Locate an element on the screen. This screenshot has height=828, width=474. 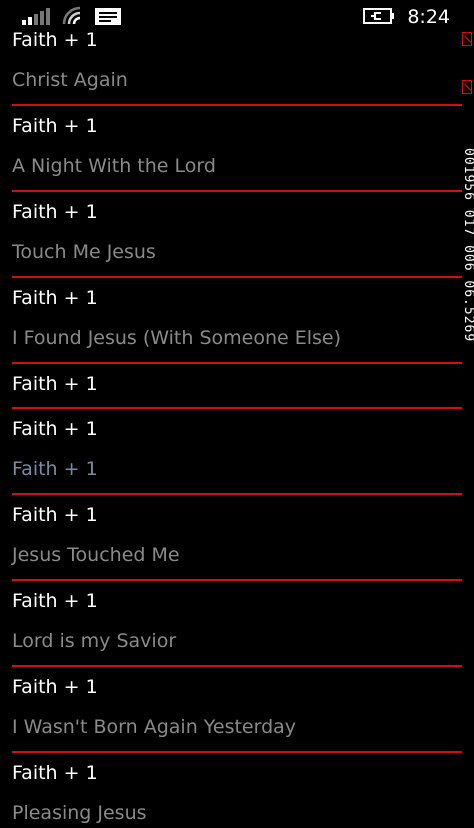
song-title: Jesus Touched Me is located at coordinates (96, 555).